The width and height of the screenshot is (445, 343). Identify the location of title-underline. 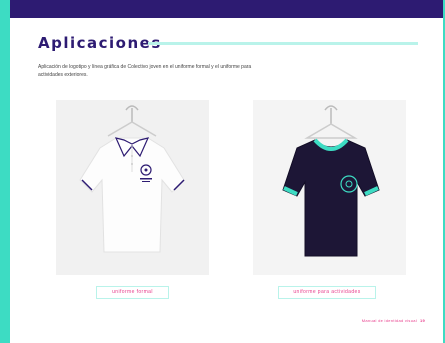
(283, 43).